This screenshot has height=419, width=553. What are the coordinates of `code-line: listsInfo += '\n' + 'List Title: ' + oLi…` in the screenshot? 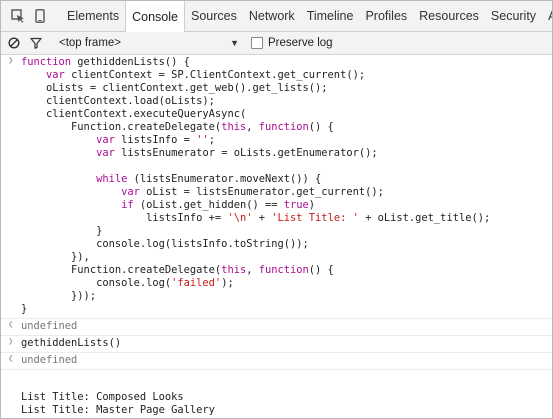 It's located at (286, 218).